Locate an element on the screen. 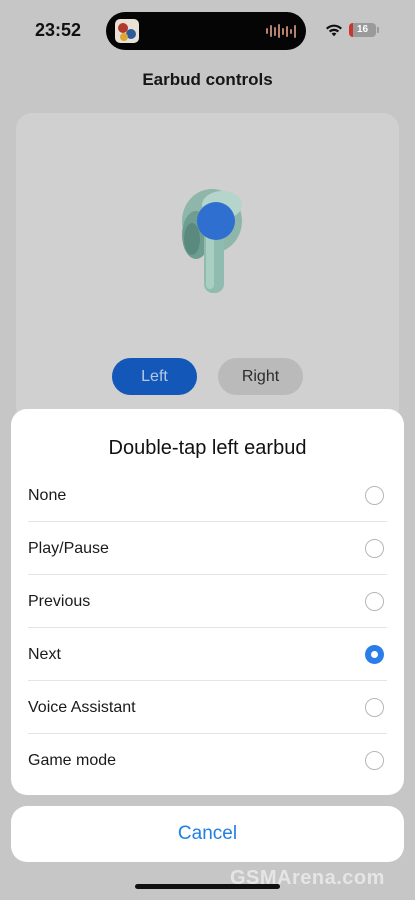 The image size is (415, 900). option-play-pause: Play/Pause is located at coordinates (207, 548).